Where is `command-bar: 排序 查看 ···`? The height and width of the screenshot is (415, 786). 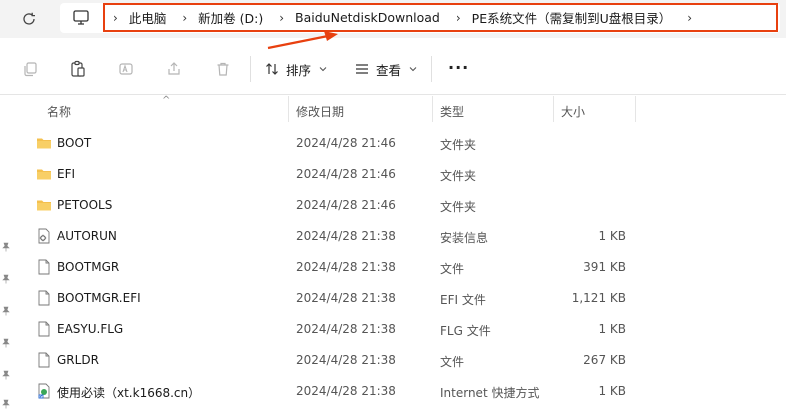 command-bar: 排序 查看 ··· is located at coordinates (393, 69).